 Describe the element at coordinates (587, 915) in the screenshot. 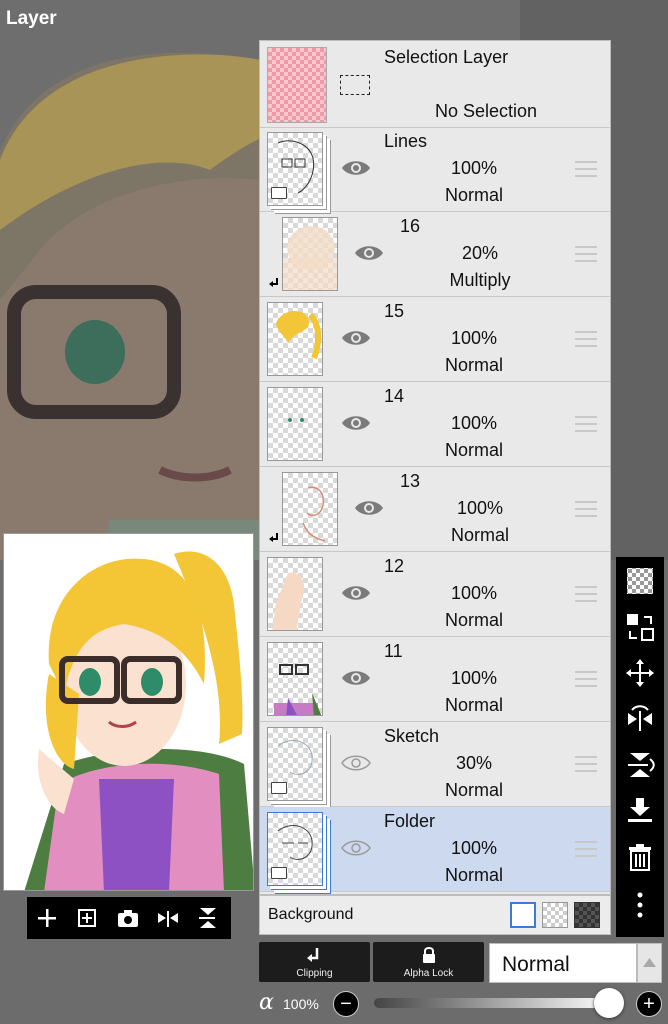

I see `background-dark-swatch` at that location.